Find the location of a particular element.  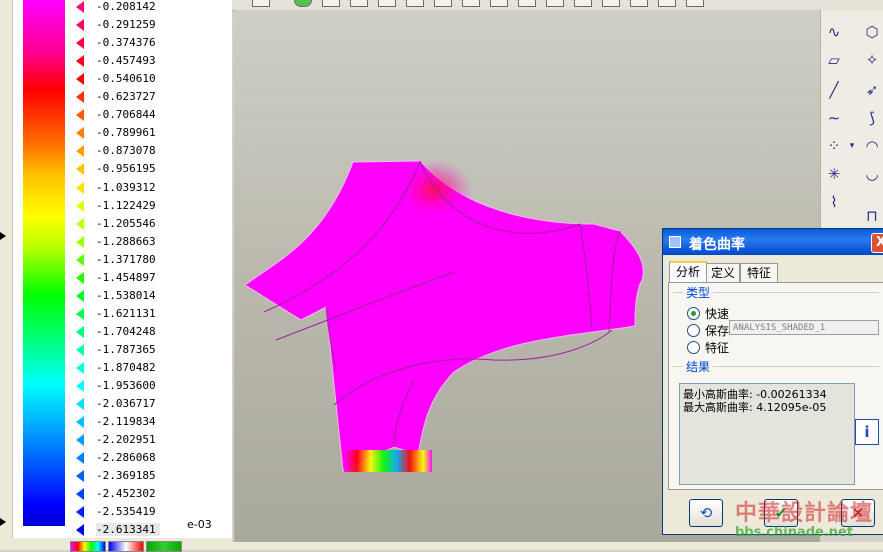

legend-row: -1.122429 is located at coordinates (141, 206).